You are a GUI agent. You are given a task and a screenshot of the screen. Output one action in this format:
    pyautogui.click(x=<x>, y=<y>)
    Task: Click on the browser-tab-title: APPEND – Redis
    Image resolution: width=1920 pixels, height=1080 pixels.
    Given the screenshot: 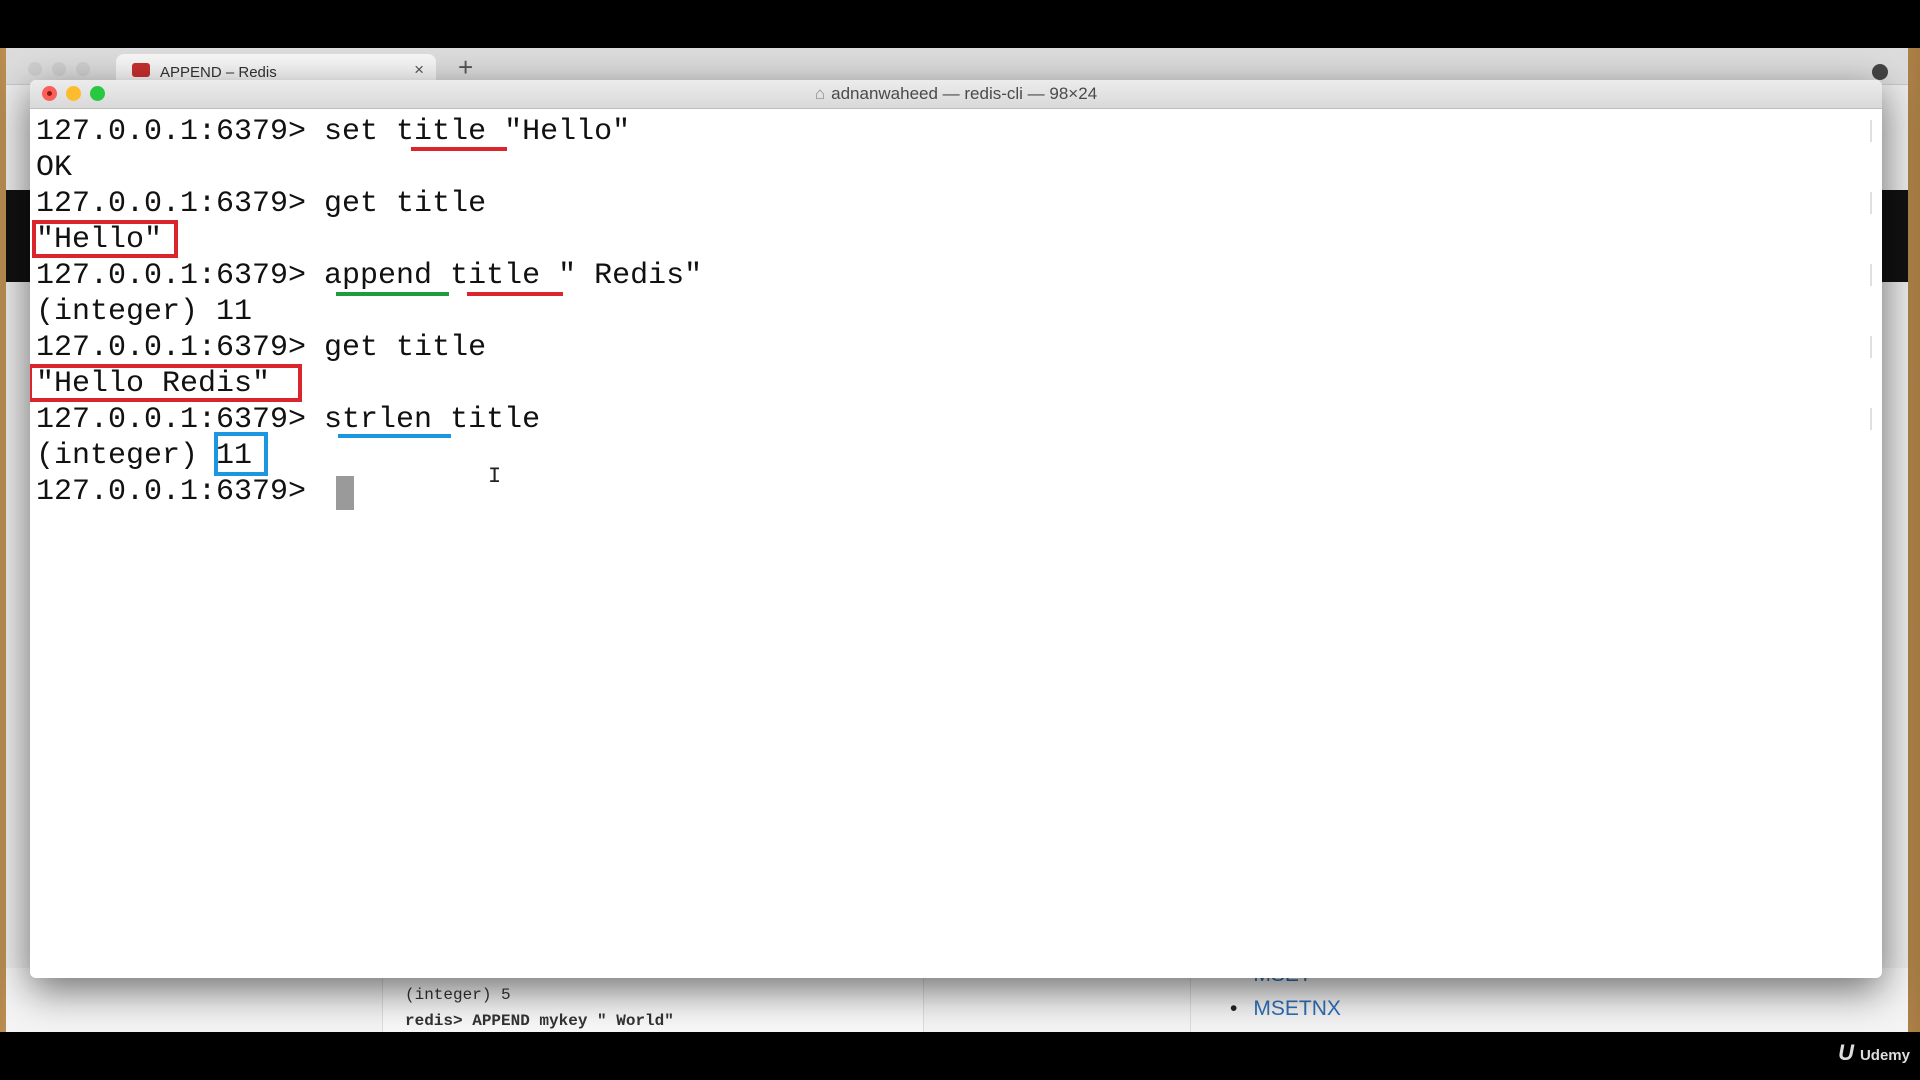 What is the action you would take?
    pyautogui.click(x=218, y=72)
    